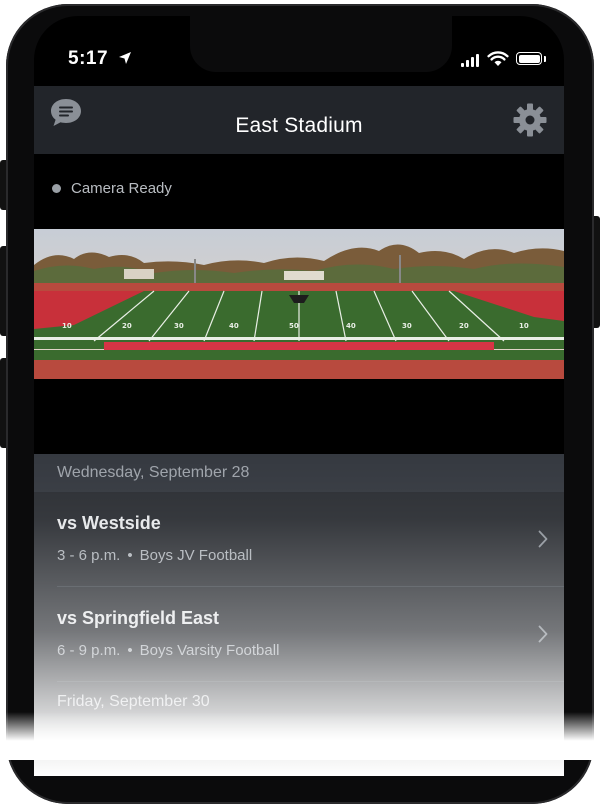  I want to click on cellular-signal-icon, so click(471, 60).